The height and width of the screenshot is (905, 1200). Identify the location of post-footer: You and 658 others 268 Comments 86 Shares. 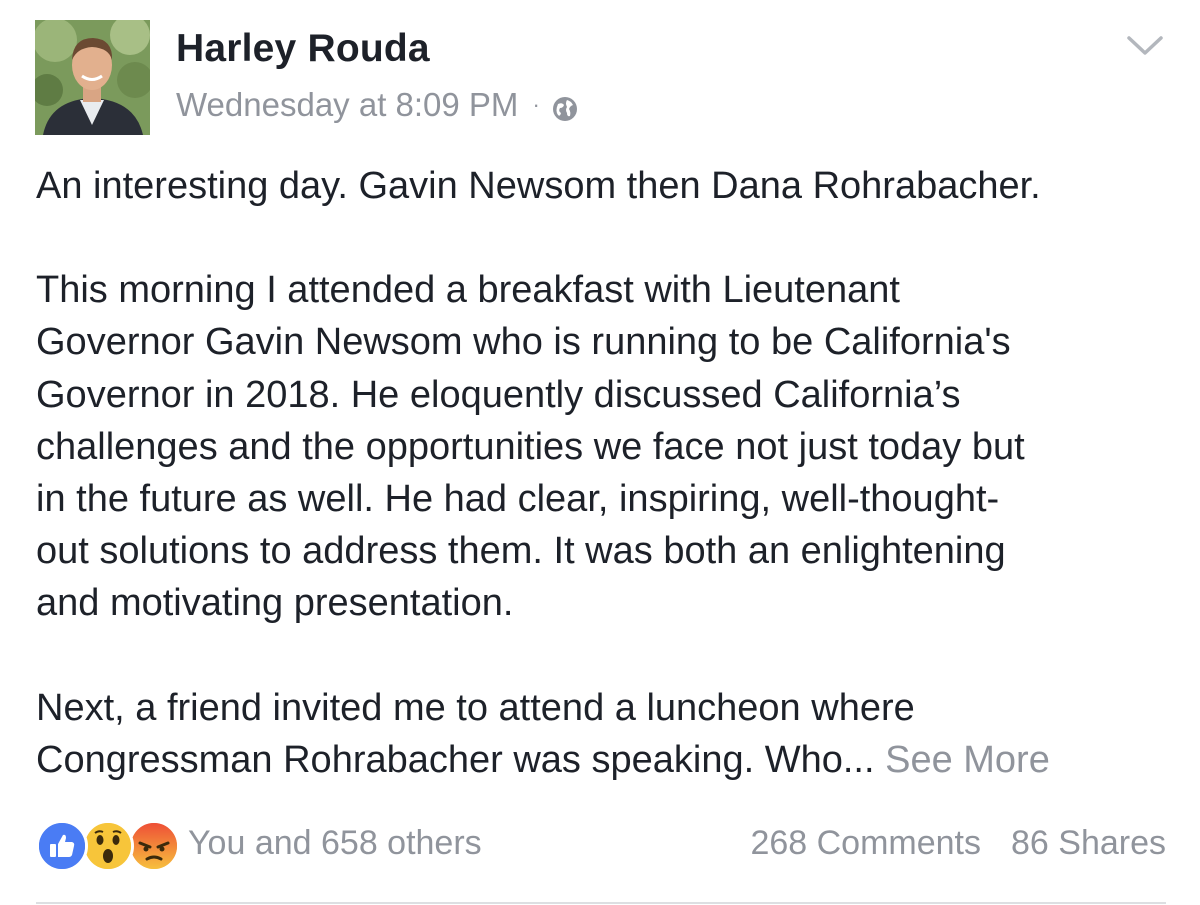
(601, 844).